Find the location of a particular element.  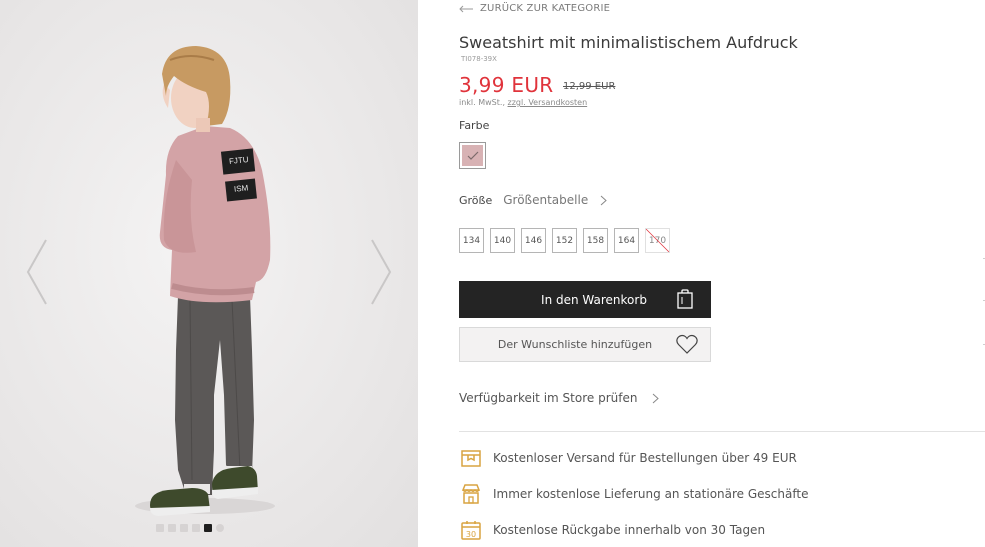

gallery-next-arrow-icon is located at coordinates (381, 272).